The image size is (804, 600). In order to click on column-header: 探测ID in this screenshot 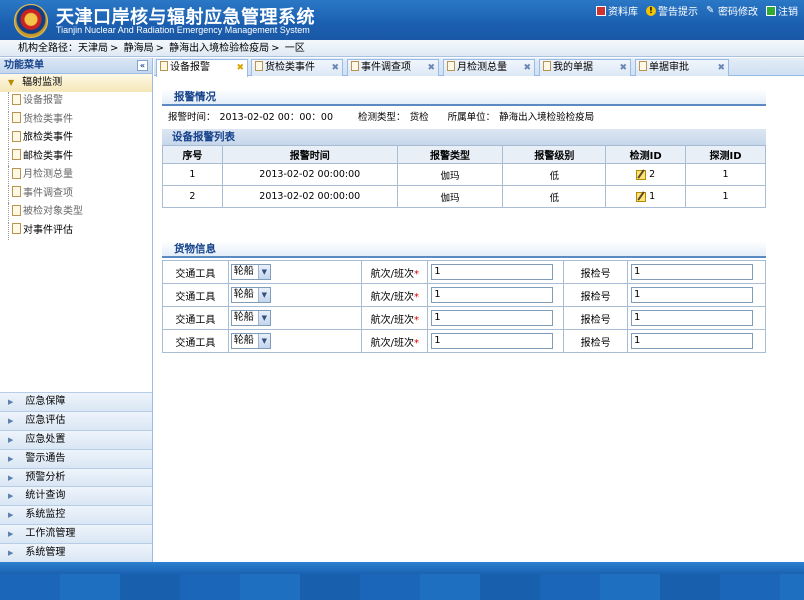, I will do `click(725, 154)`.